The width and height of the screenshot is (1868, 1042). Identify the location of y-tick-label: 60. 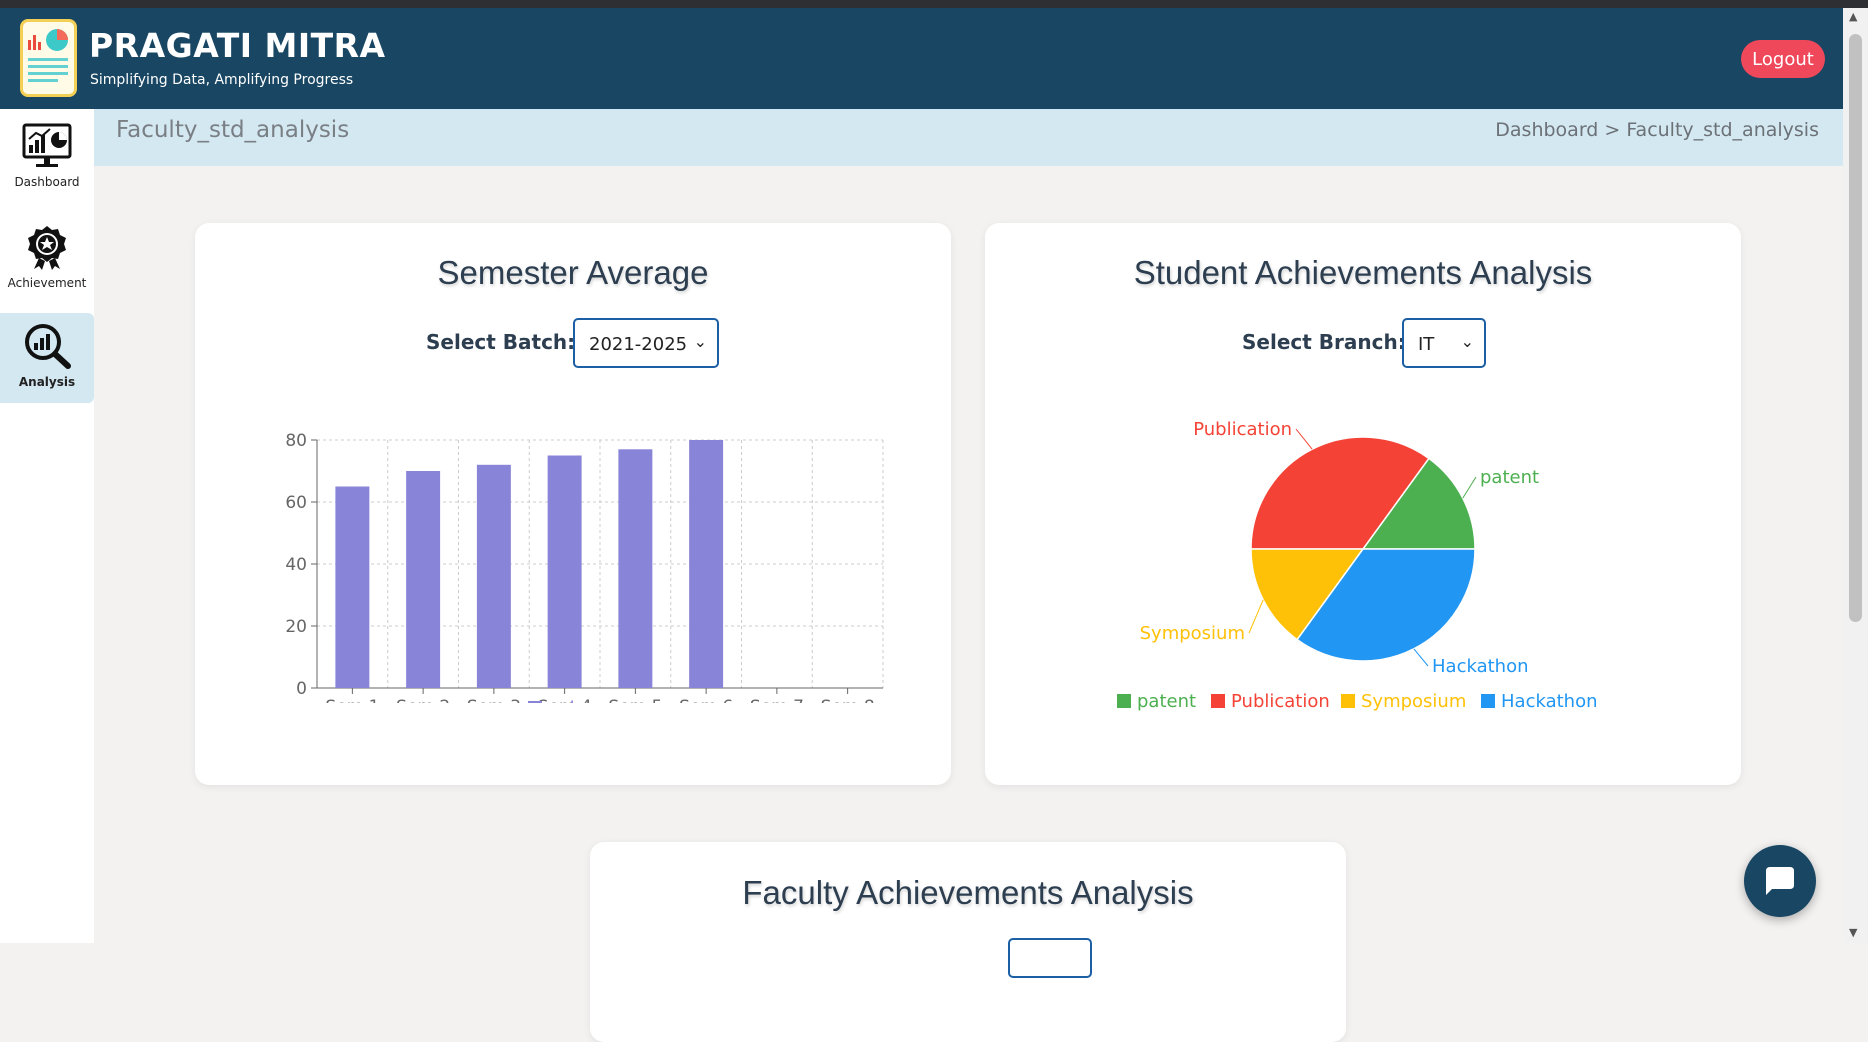
(296, 503).